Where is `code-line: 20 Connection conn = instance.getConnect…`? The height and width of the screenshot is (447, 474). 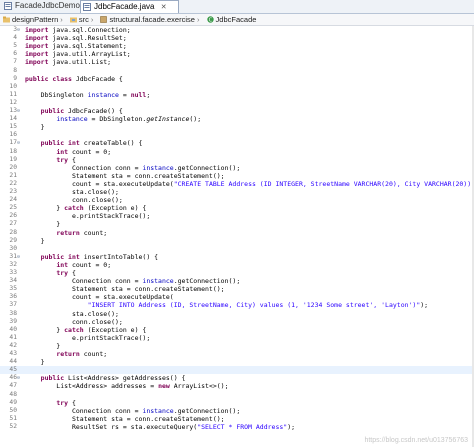 code-line: 20 Connection conn = instance.getConnect… is located at coordinates (237, 168).